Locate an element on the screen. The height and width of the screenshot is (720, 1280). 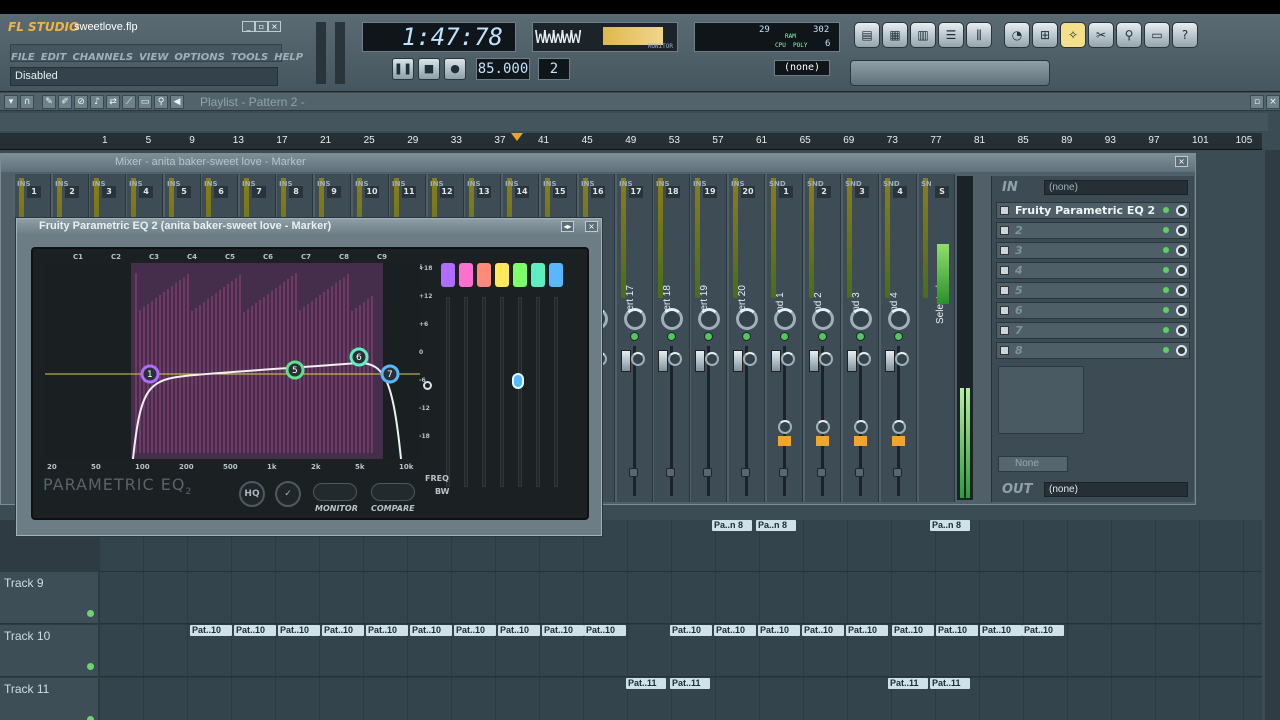
eq-mini-graph is located at coordinates (1041, 400).